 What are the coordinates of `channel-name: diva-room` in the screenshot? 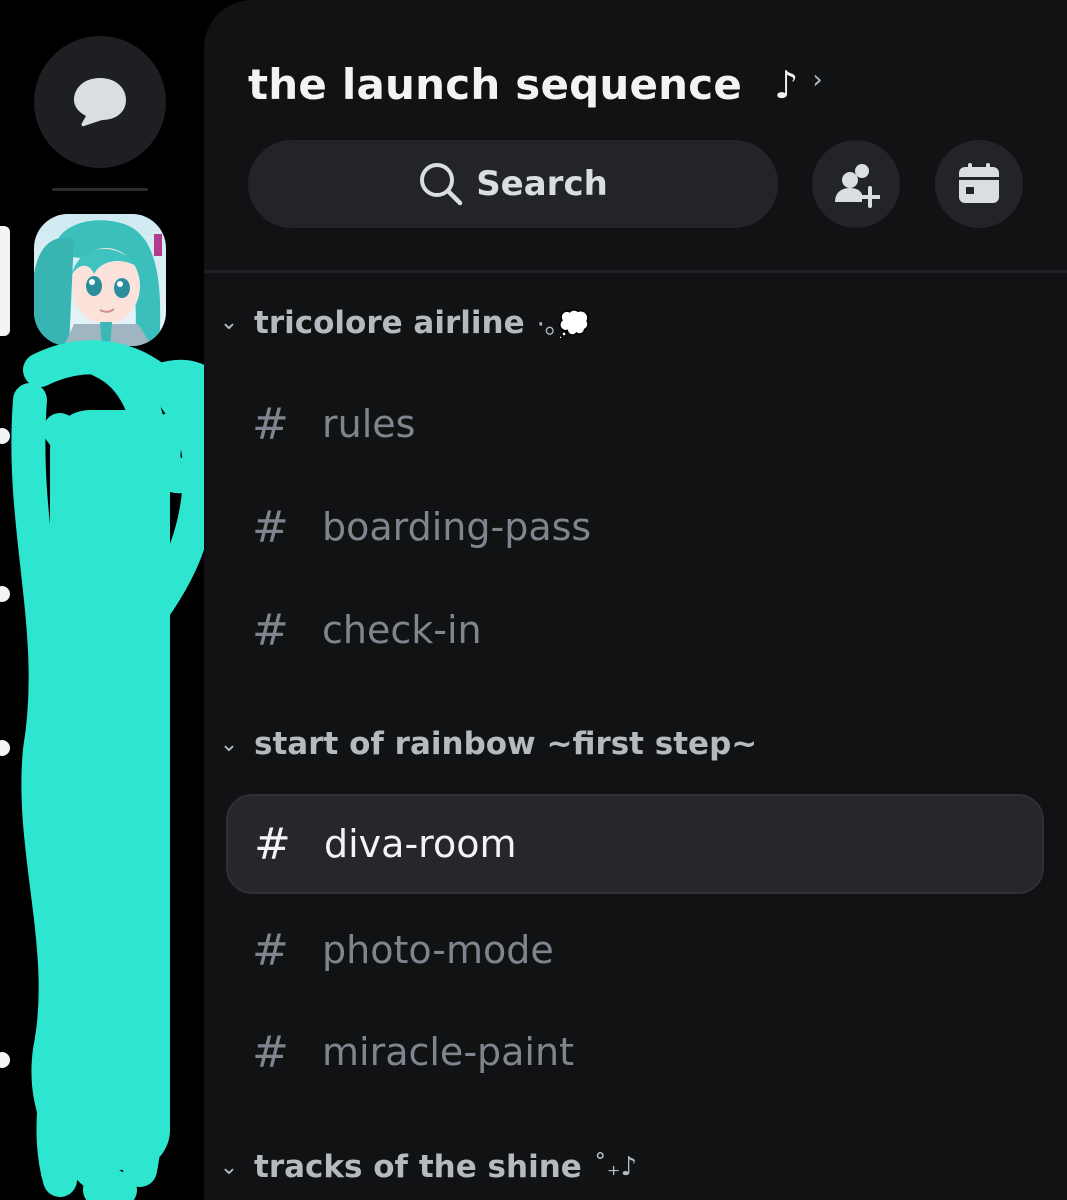 It's located at (420, 844).